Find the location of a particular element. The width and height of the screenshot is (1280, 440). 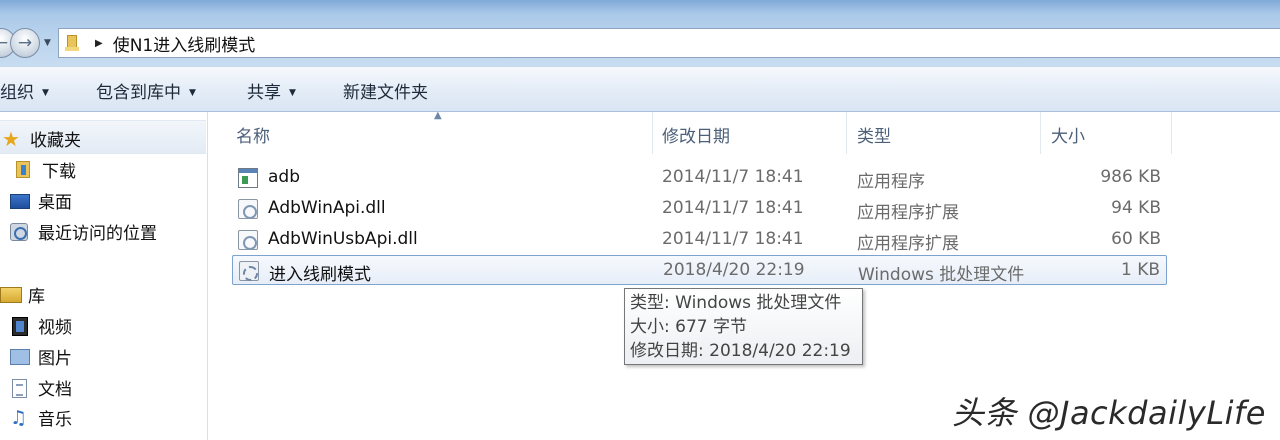

nav-item-label: 下载 is located at coordinates (59, 172).